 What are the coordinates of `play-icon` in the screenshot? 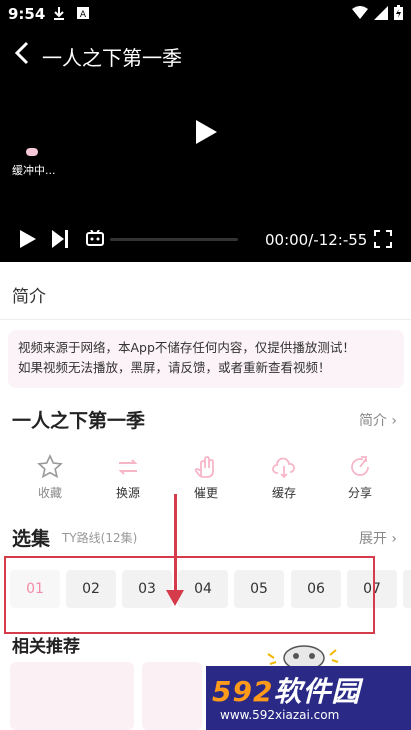 It's located at (206, 132).